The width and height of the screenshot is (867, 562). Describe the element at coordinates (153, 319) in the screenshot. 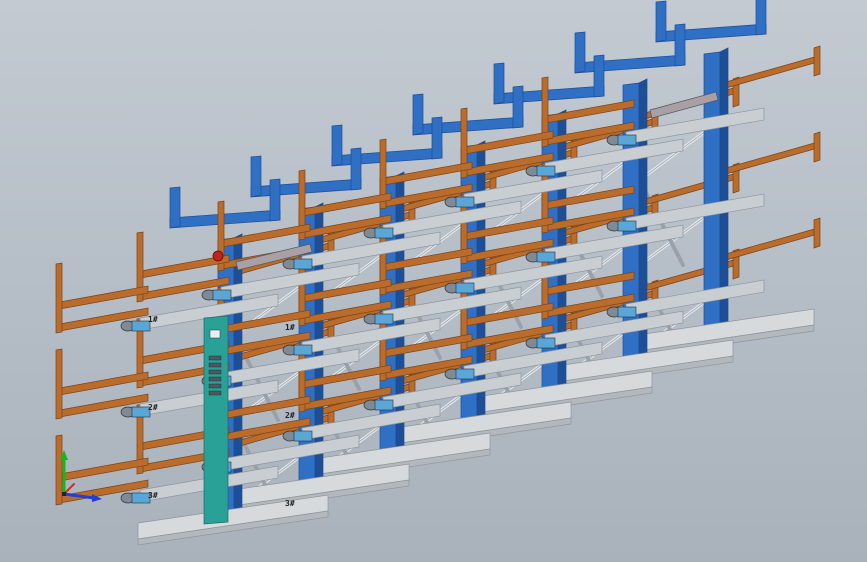

I see `level-label: 1#` at that location.